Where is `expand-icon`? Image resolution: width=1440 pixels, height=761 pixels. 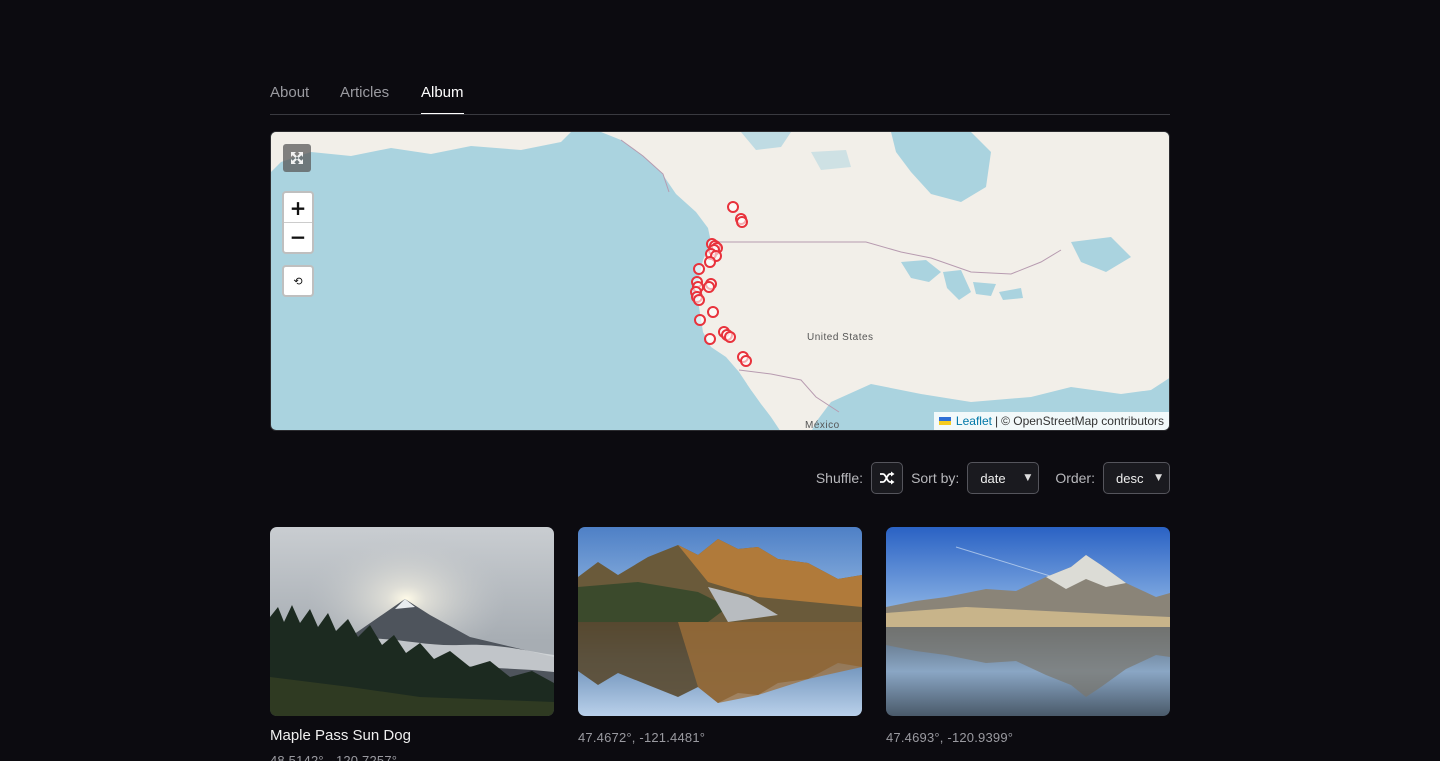
expand-icon is located at coordinates (297, 158).